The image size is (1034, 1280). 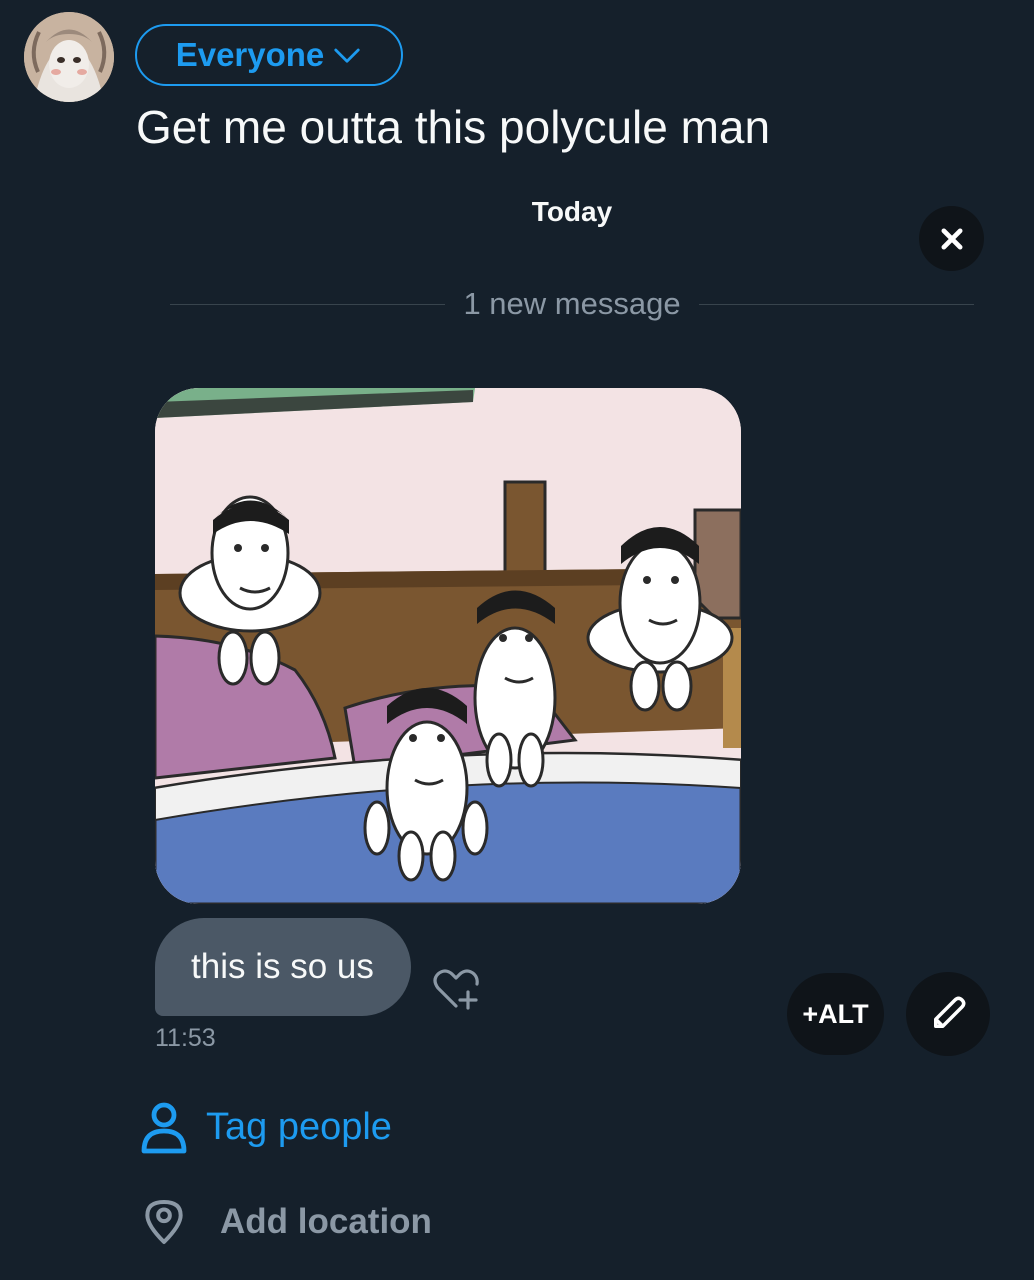 I want to click on new-message-label: 1 new message, so click(x=572, y=303).